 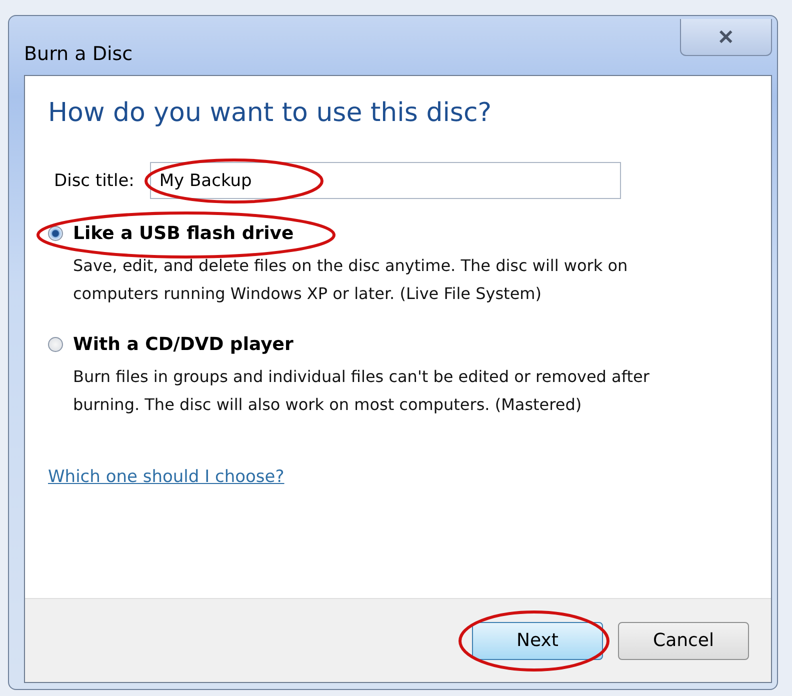 What do you see at coordinates (361, 391) in the screenshot?
I see `option-description: Burn files in groups and individual files can't be edited or removed after burning. The disc will also work on most computers. (Mastered)` at bounding box center [361, 391].